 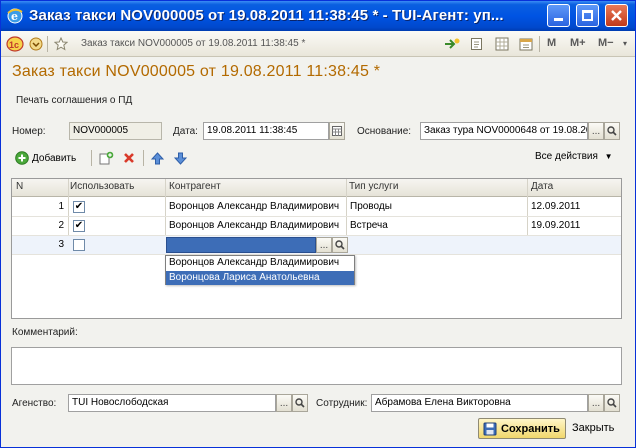 What do you see at coordinates (542, 186) in the screenshot?
I see `column-header-date: Дата` at bounding box center [542, 186].